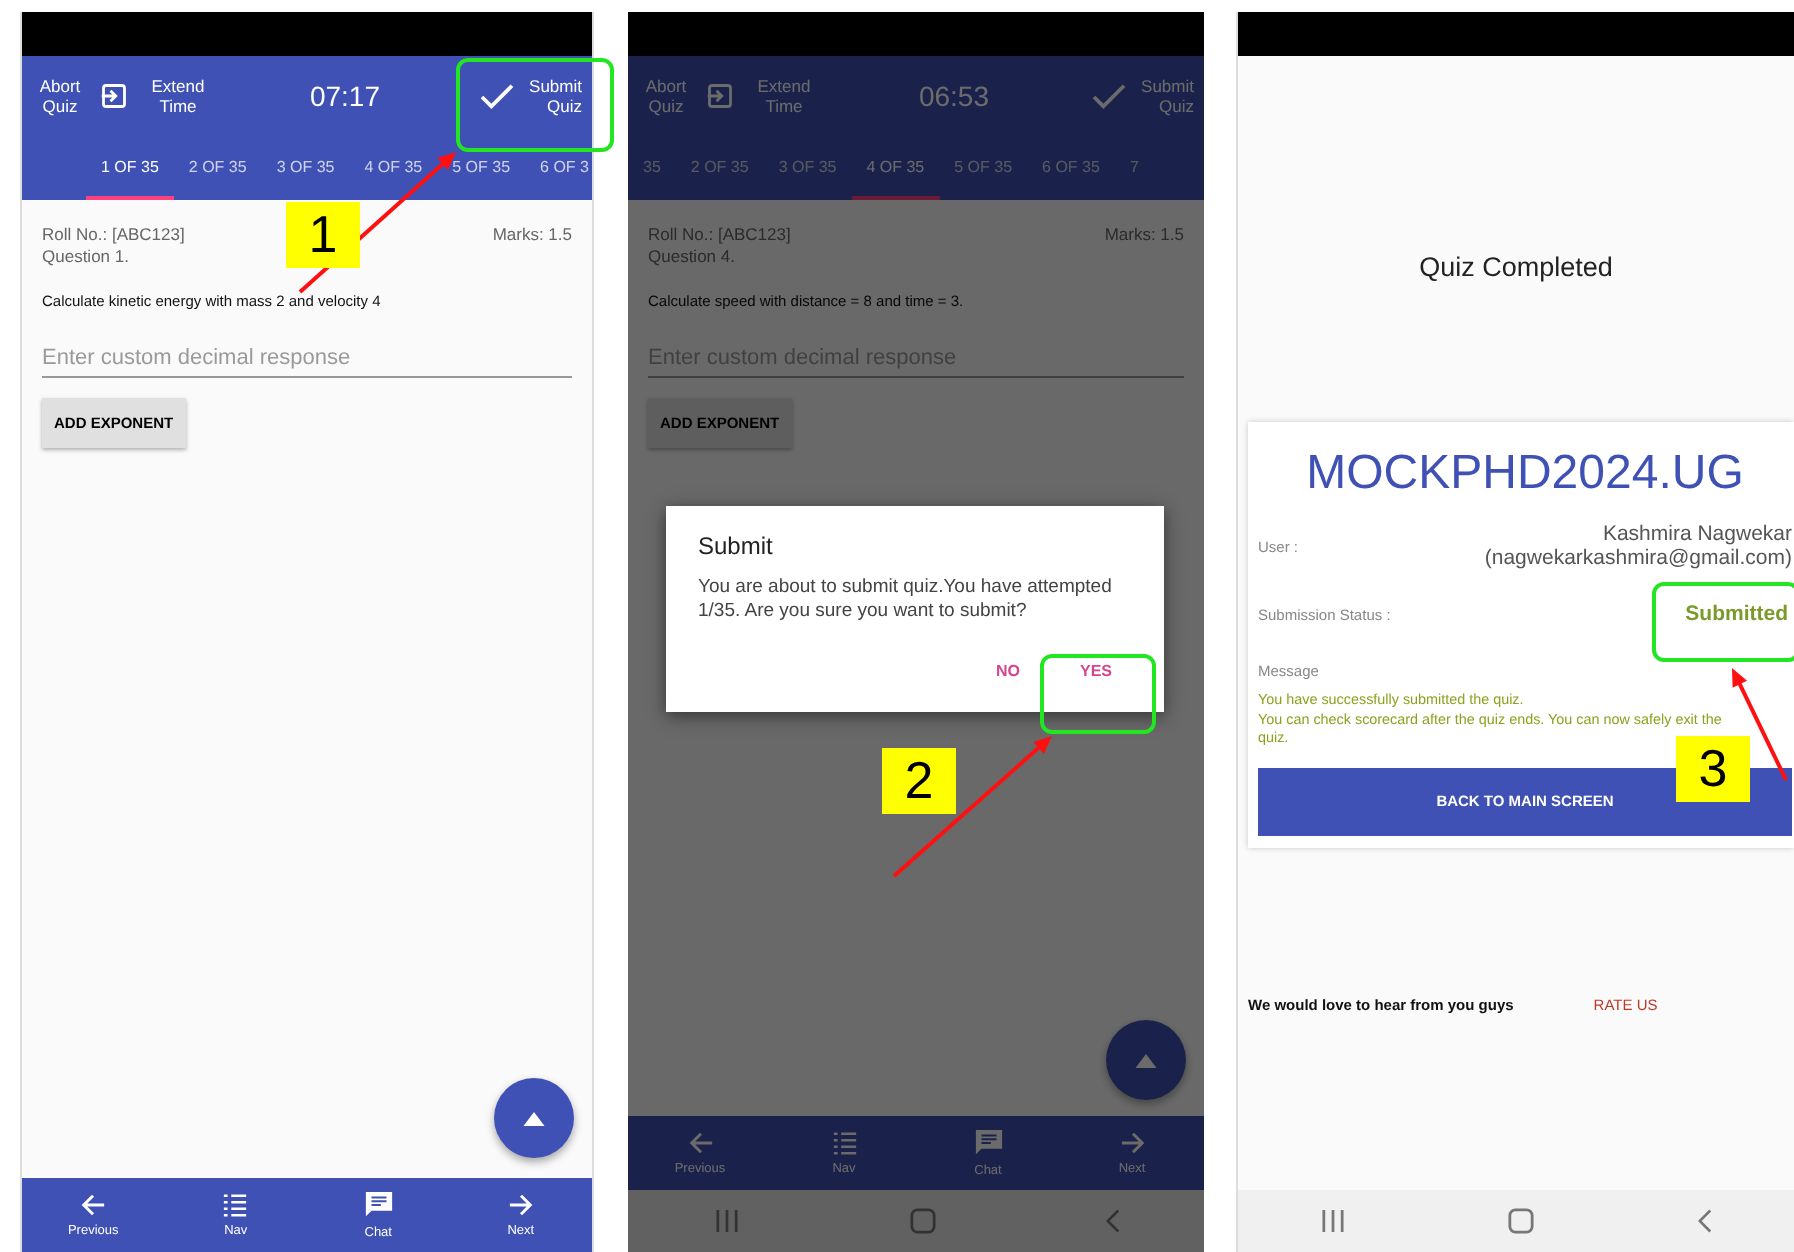  What do you see at coordinates (86, 257) in the screenshot?
I see `question-number: Question 1.` at bounding box center [86, 257].